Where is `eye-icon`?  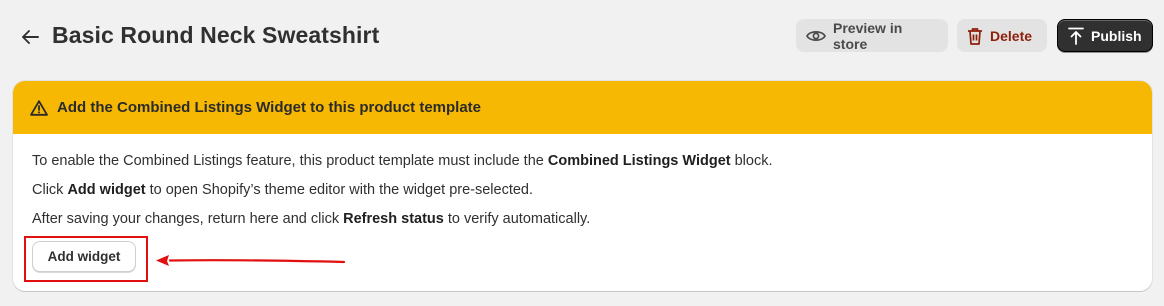 eye-icon is located at coordinates (816, 36).